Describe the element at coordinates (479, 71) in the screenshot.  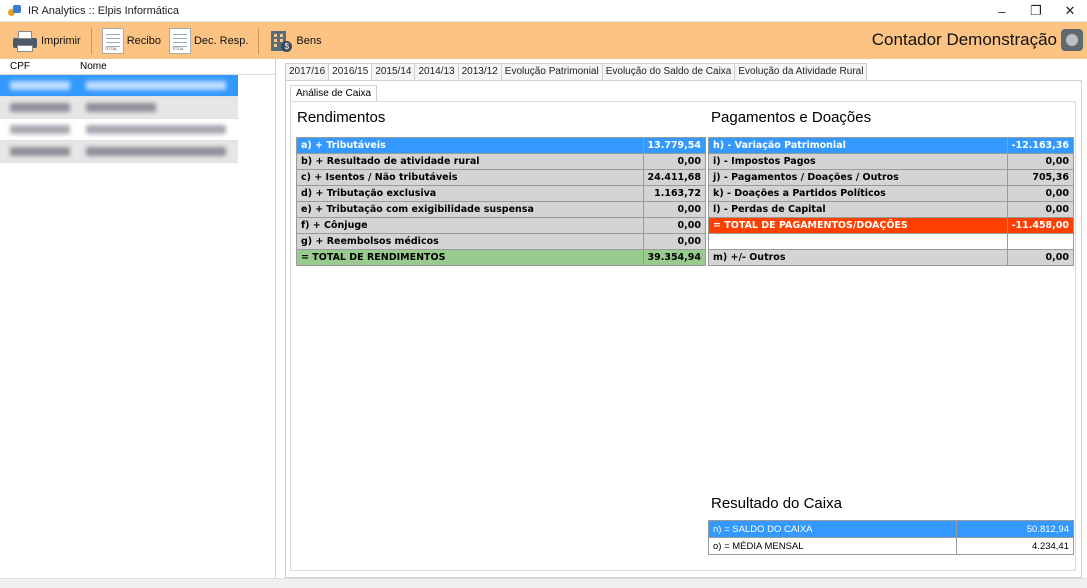
I see `tab-2013-12: 2013/12` at that location.